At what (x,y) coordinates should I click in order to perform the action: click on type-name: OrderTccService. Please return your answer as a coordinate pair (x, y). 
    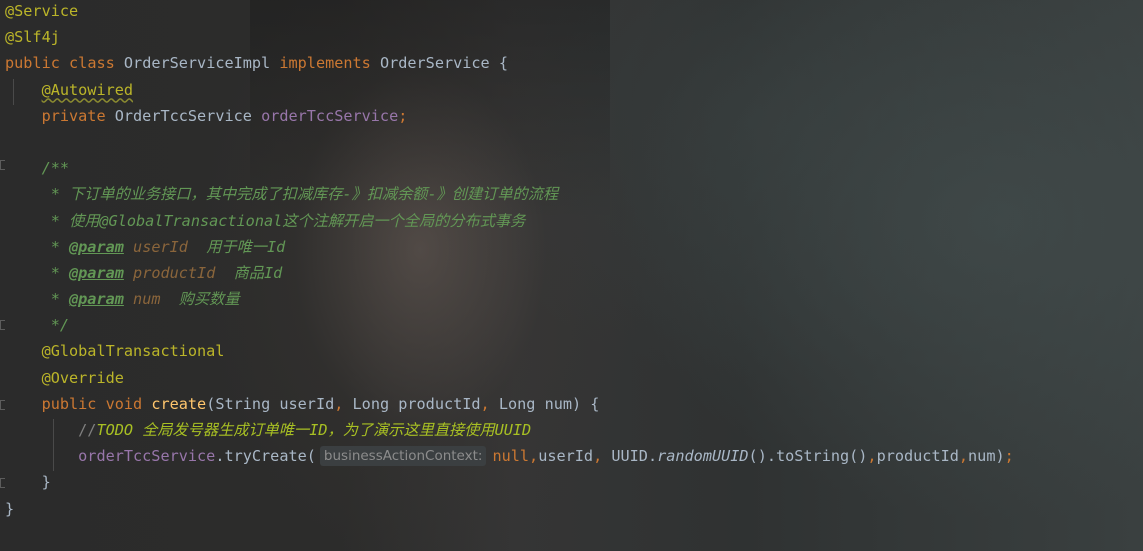
    Looking at the image, I should click on (183, 115).